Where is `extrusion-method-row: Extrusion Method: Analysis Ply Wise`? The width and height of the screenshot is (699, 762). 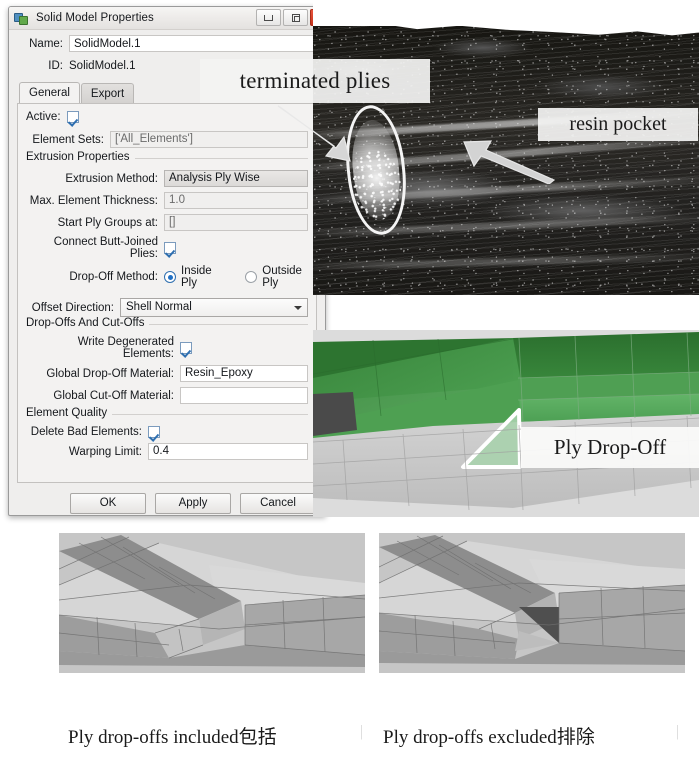
extrusion-method-row: Extrusion Method: Analysis Ply Wise is located at coordinates (167, 178).